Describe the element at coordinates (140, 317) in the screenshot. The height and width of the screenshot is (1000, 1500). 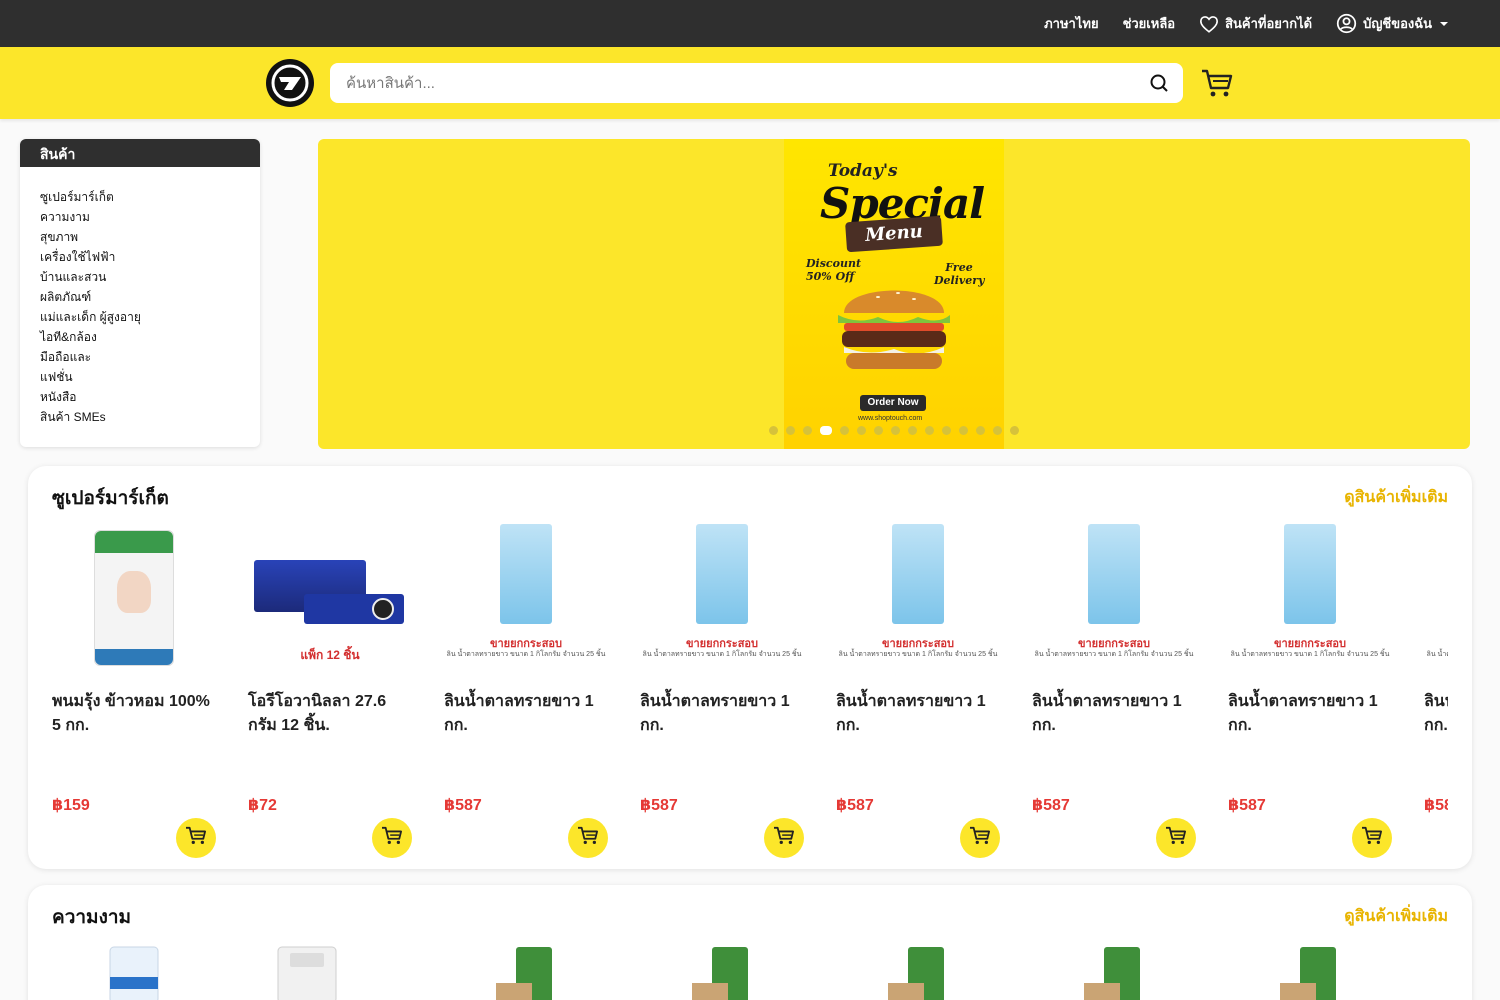
I see `category-item: แม่และเด็ก ผู้สูงอายุ` at that location.